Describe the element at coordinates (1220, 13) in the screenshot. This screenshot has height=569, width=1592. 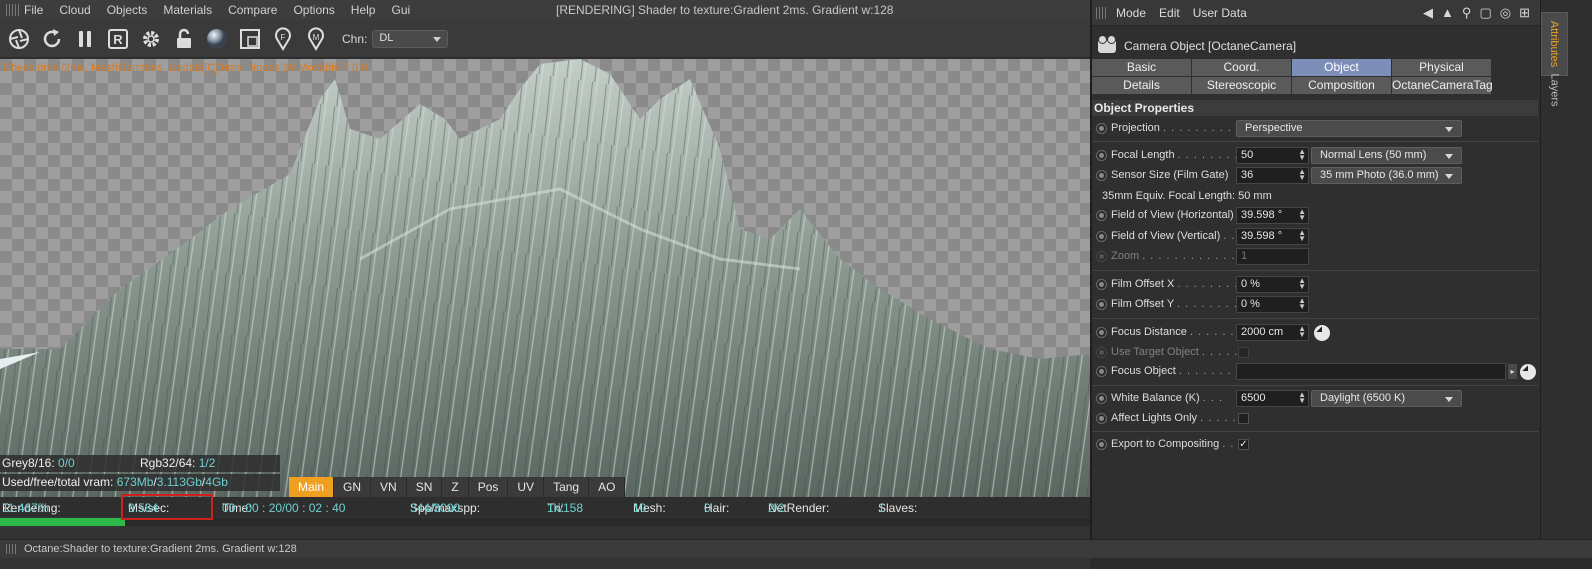
I see `menu-user-data: User Data` at that location.